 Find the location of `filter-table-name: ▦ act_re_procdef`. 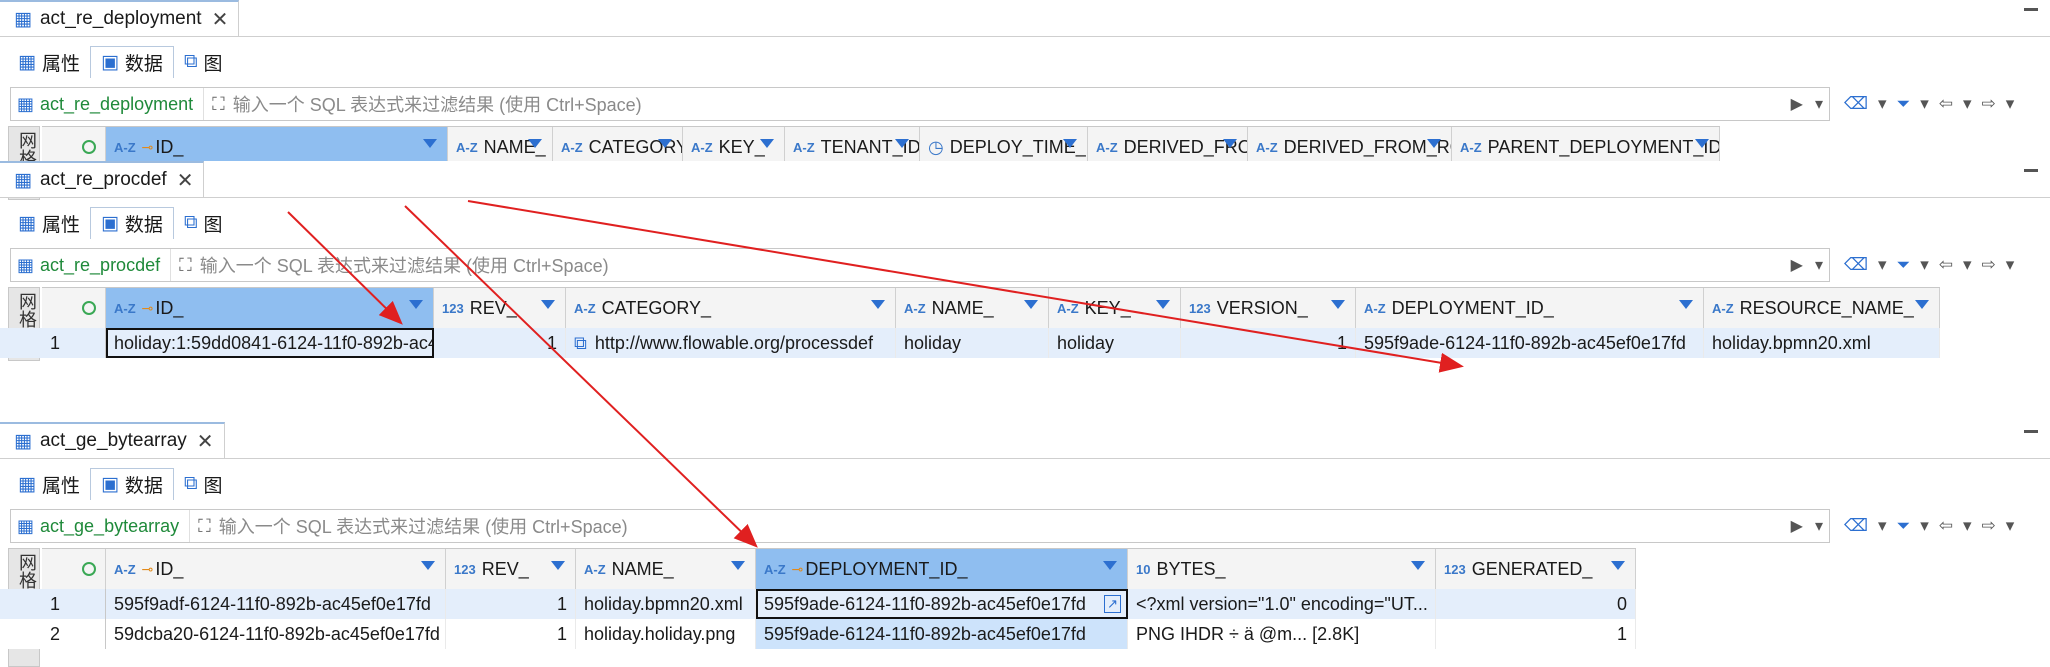

filter-table-name: ▦ act_re_procdef is located at coordinates (91, 265).